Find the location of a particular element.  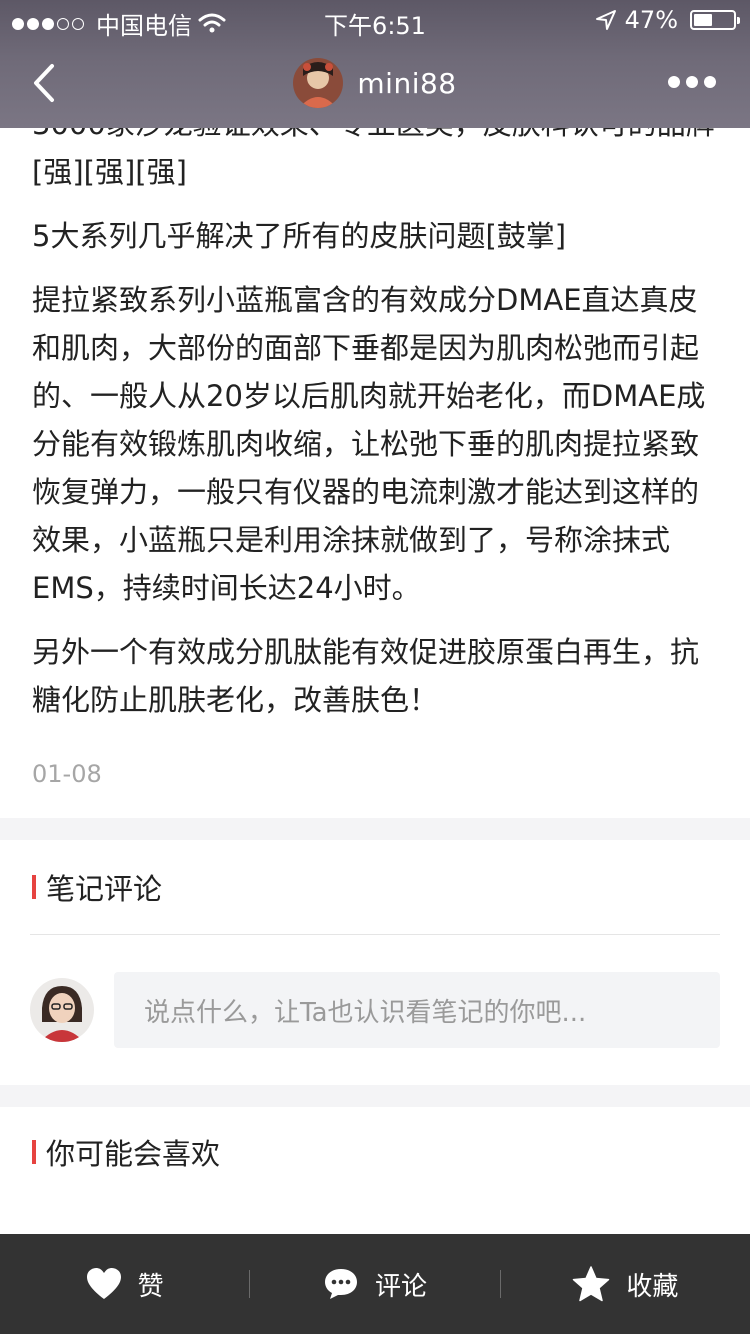

author-avatar is located at coordinates (318, 83).